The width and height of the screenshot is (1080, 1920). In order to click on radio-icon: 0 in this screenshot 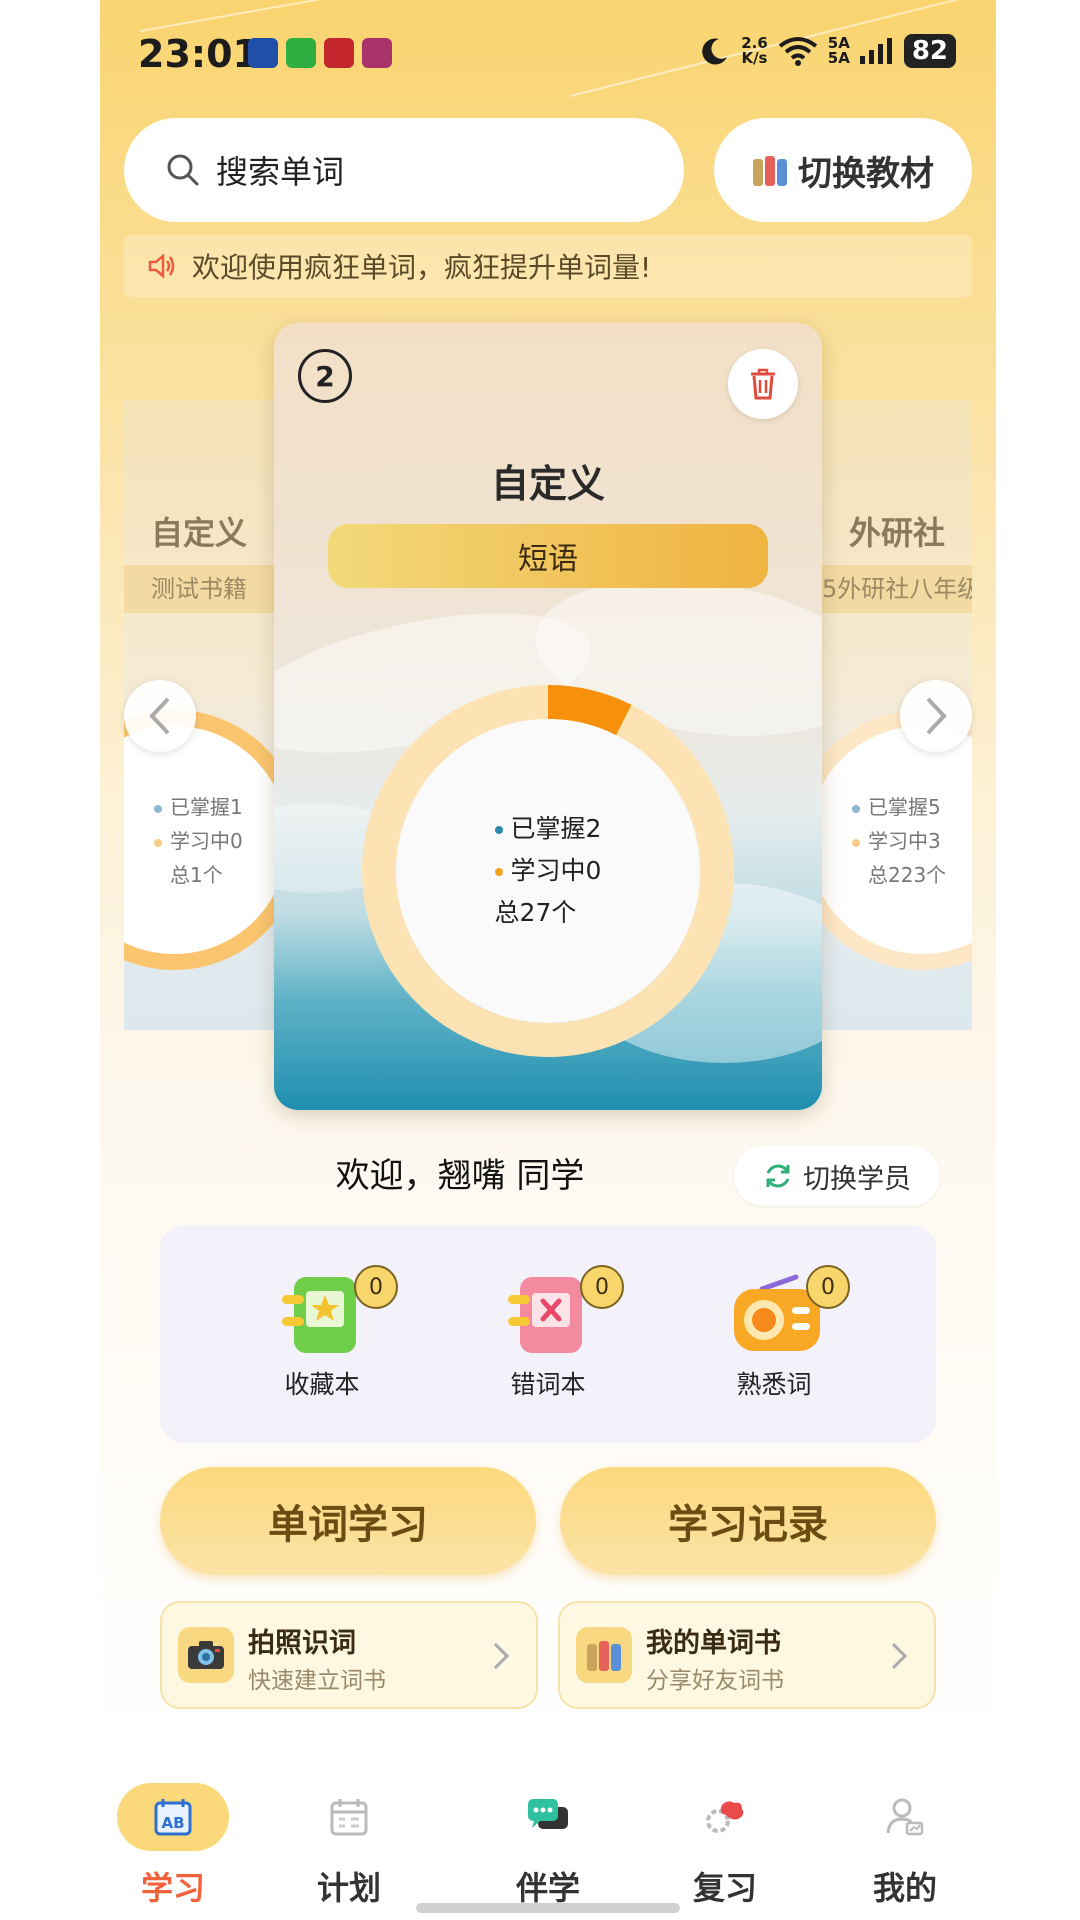, I will do `click(791, 1311)`.